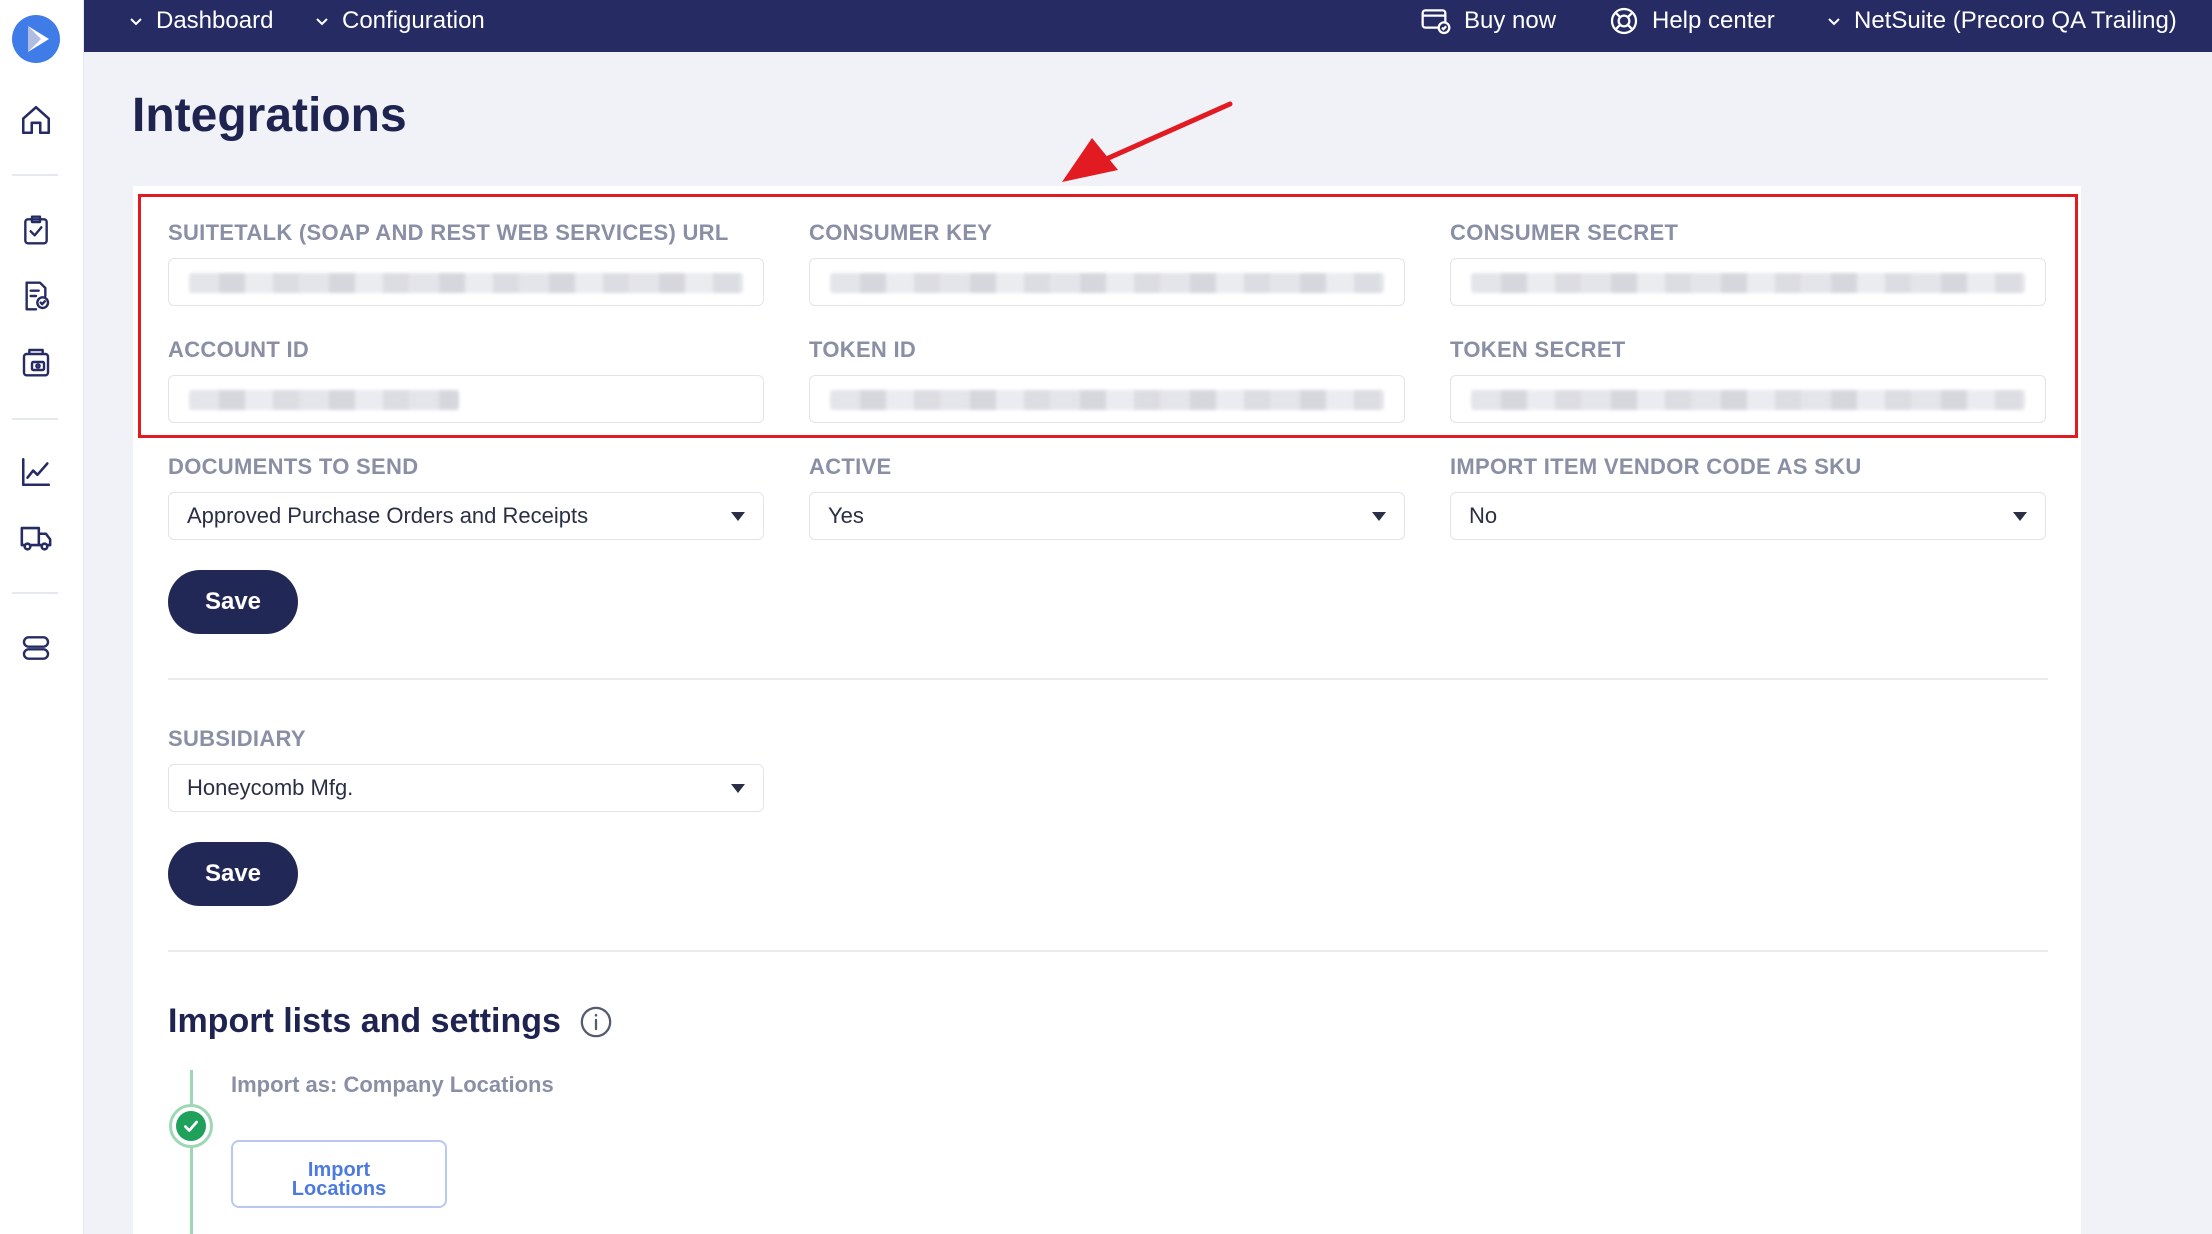 The width and height of the screenshot is (2212, 1234). I want to click on subsidiary-label: SUBSIDIARY, so click(237, 738).